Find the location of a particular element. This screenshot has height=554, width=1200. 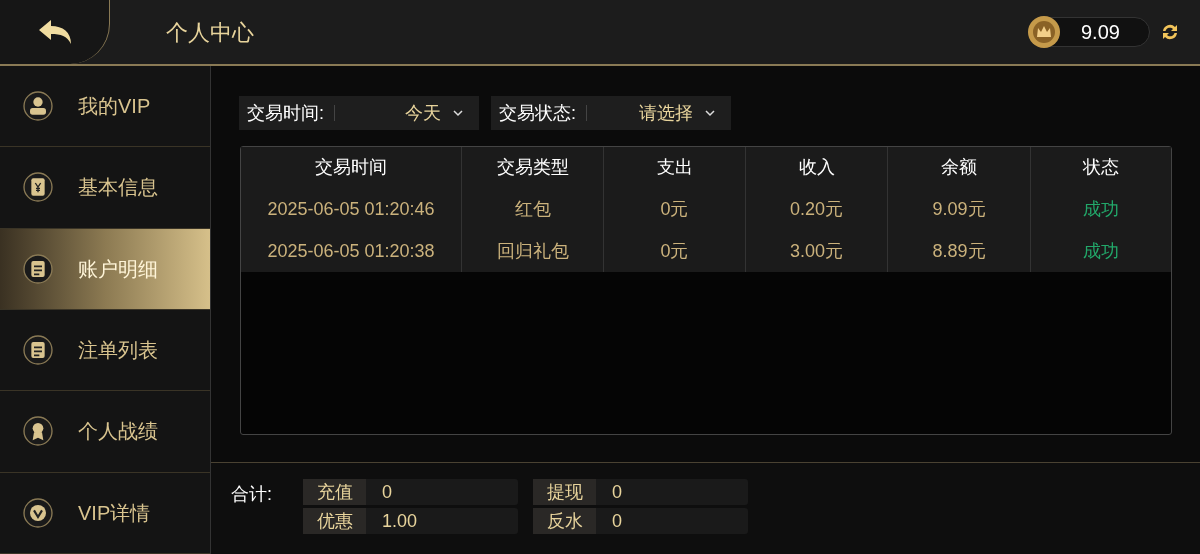

page-title: 个人中心 is located at coordinates (210, 32).